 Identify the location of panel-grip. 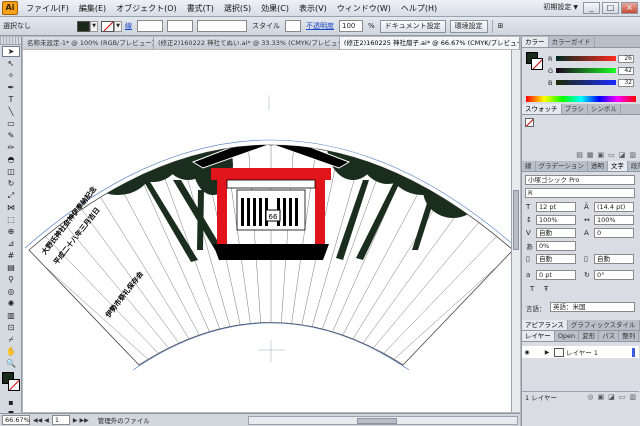
(10, 41).